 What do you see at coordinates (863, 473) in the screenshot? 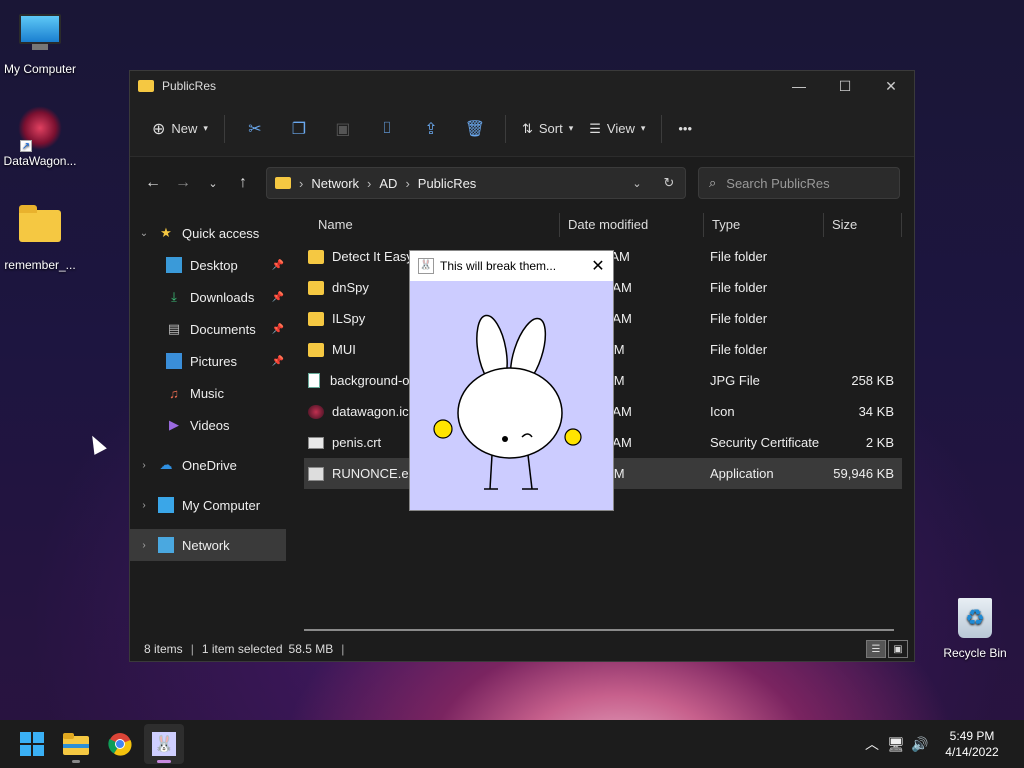
I see `file-size: 59,946 KB` at bounding box center [863, 473].